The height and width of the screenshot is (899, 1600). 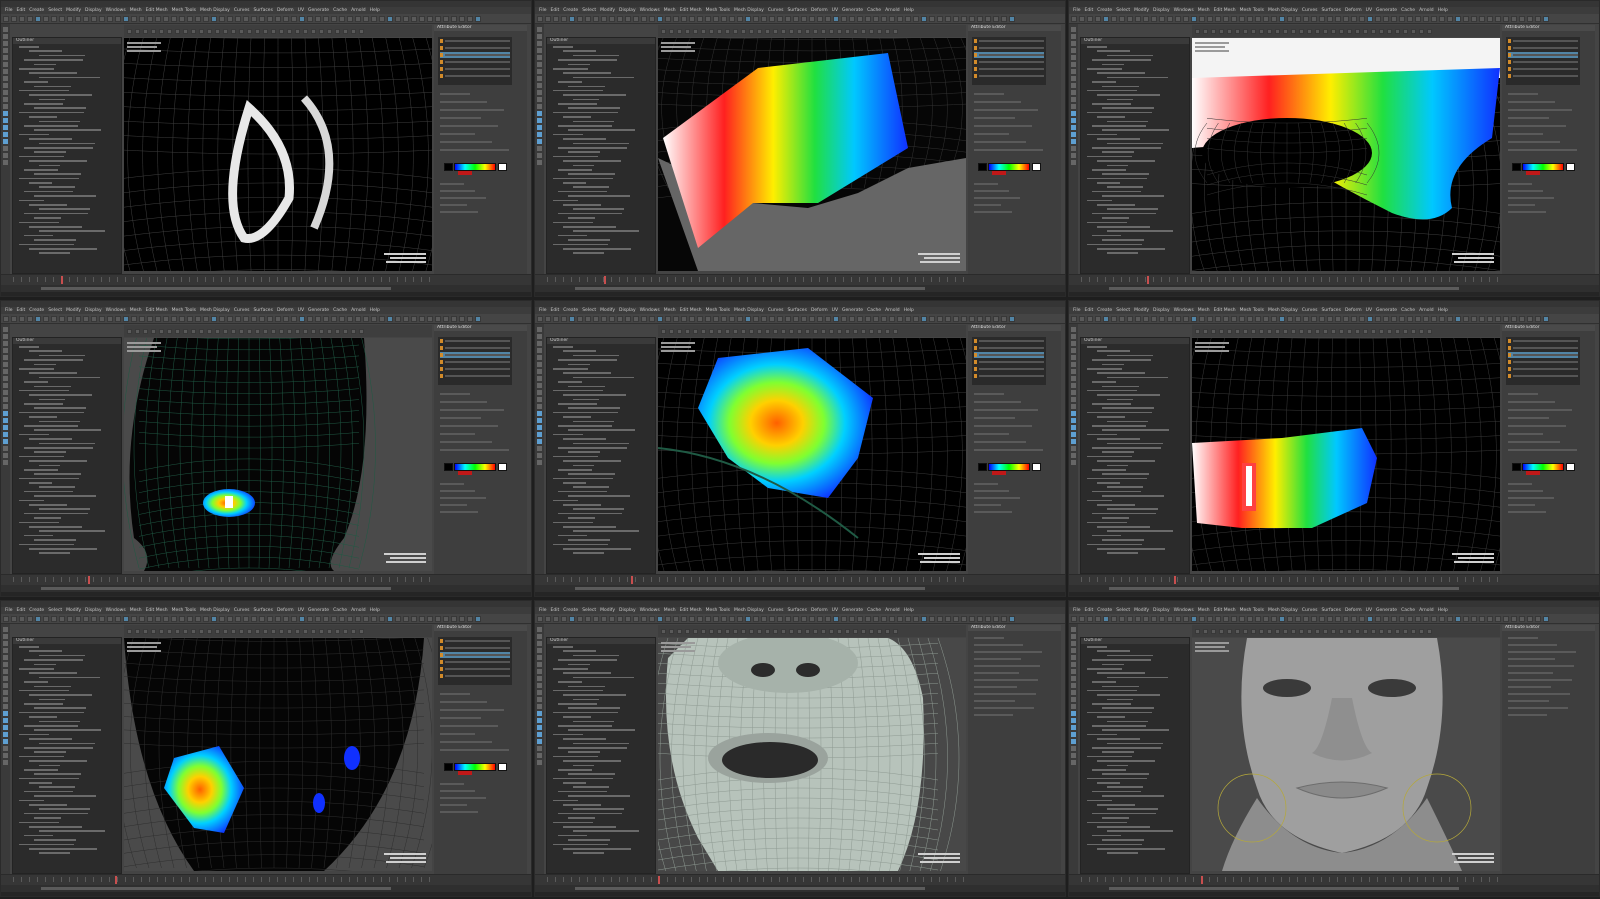 I want to click on range-slider, so click(x=800, y=588).